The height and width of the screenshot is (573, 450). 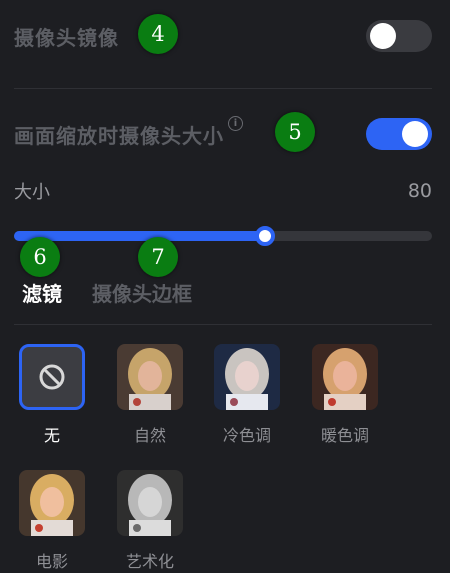 What do you see at coordinates (142, 292) in the screenshot?
I see `tab-camera-border: 摄像头边框` at bounding box center [142, 292].